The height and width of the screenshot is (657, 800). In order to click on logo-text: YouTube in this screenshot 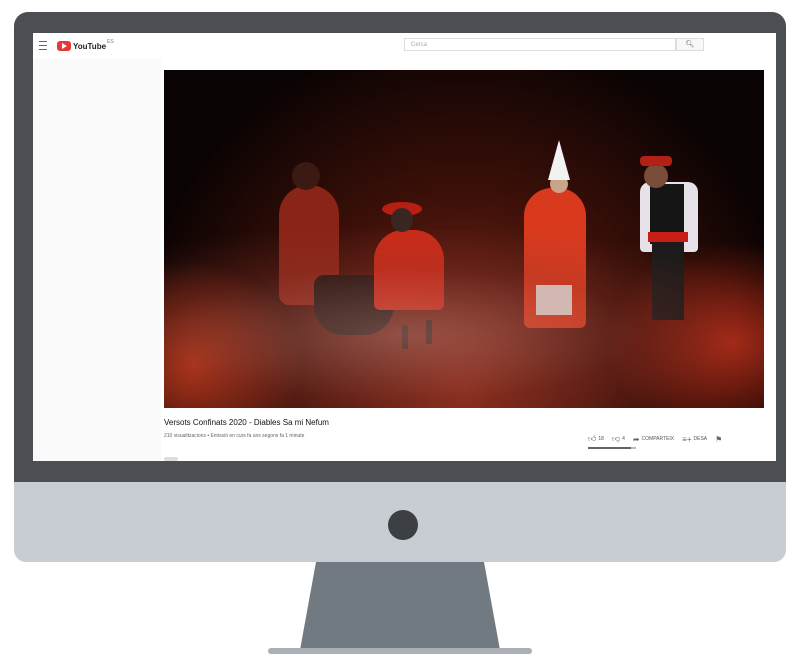, I will do `click(90, 46)`.